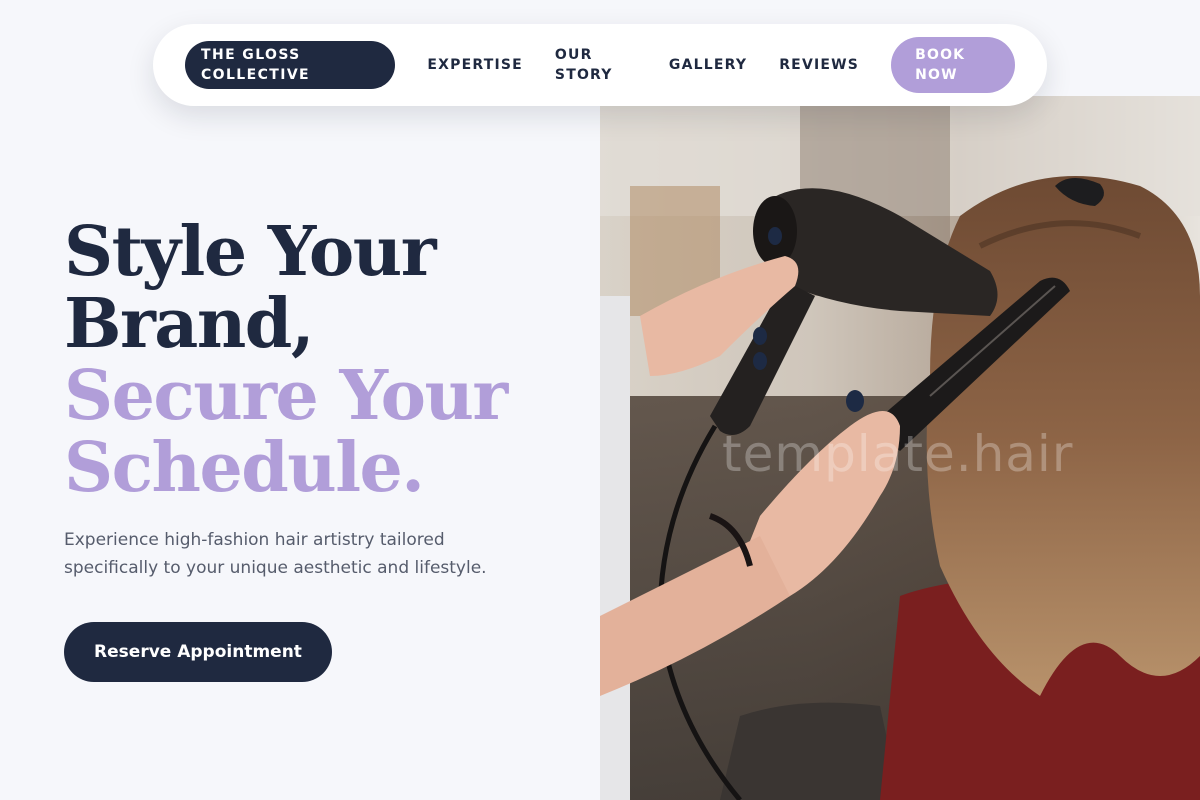 This screenshot has height=800, width=1200. I want to click on reserve-appointment-button: Reserve Appointment, so click(198, 652).